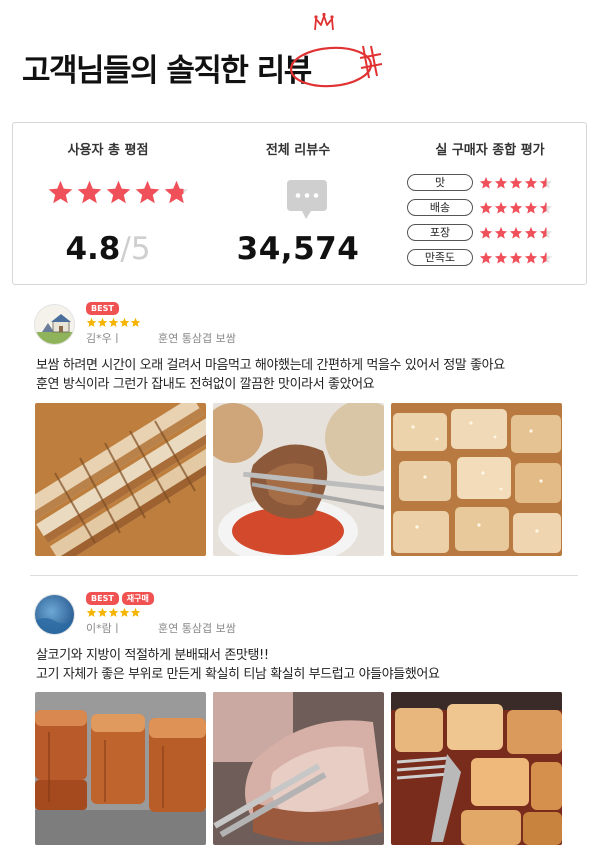  I want to click on category-row-packaging: 포장, so click(480, 232).